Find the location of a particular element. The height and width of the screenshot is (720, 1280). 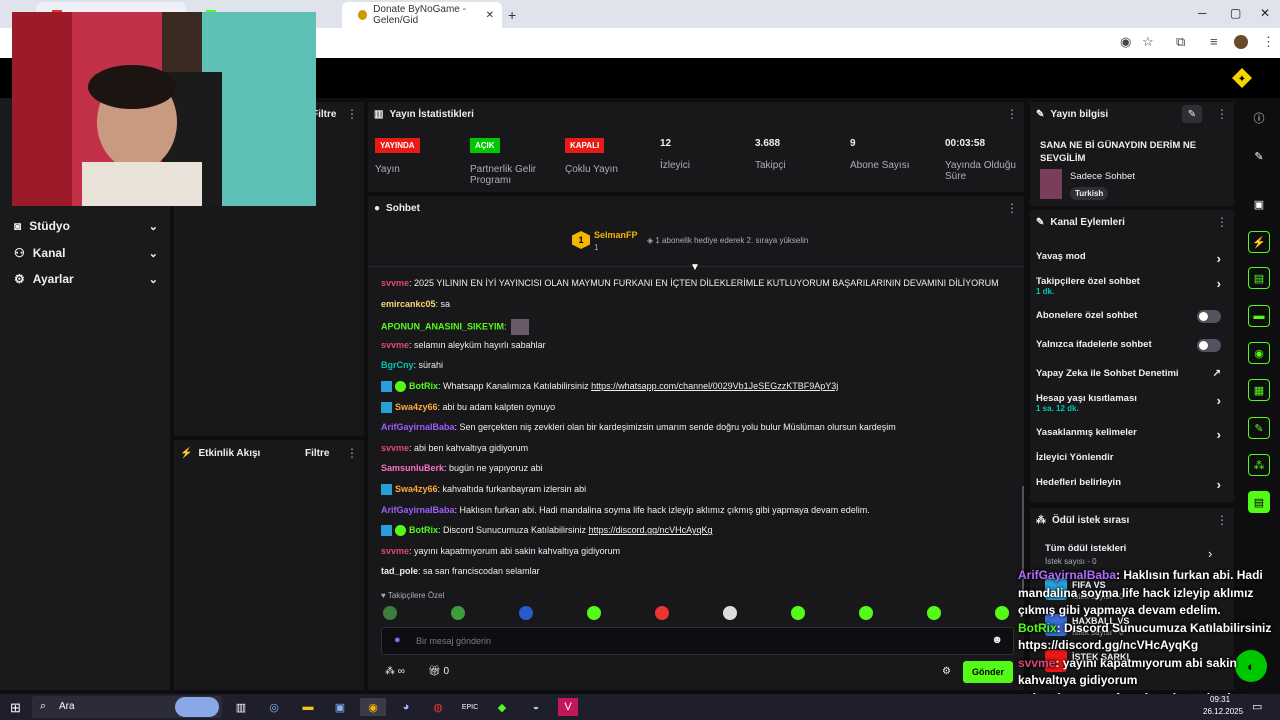

broadcast-icon: ◉ is located at coordinates (1259, 353).